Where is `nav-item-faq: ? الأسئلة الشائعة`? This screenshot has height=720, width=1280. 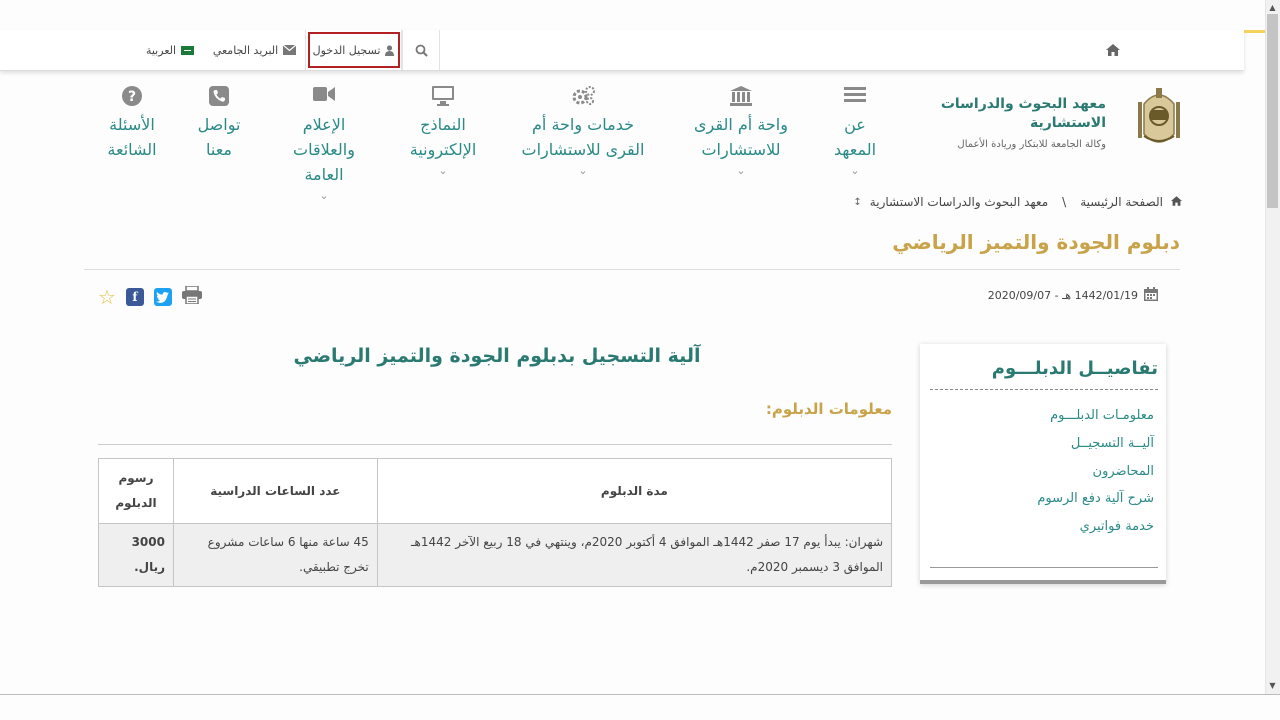 nav-item-faq: ? الأسئلة الشائعة is located at coordinates (132, 124).